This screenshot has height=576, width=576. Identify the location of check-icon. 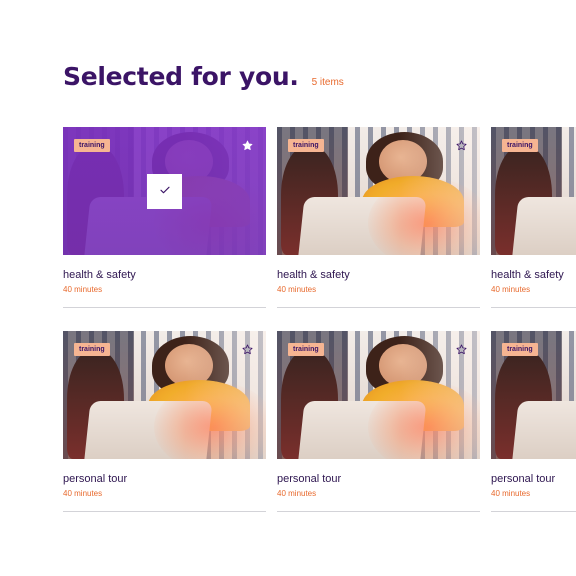
(165, 192).